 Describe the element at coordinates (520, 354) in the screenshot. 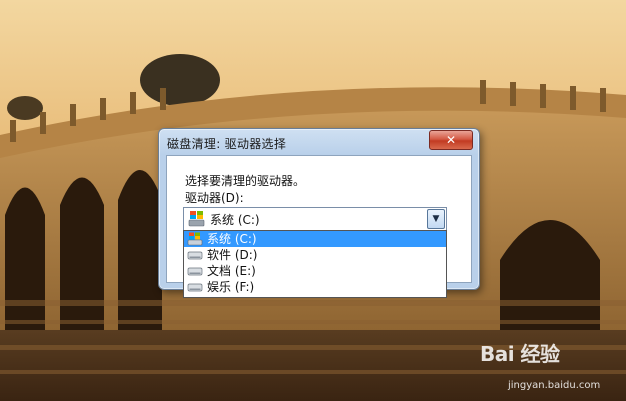

I see `watermark-logo: Bai 经验` at that location.